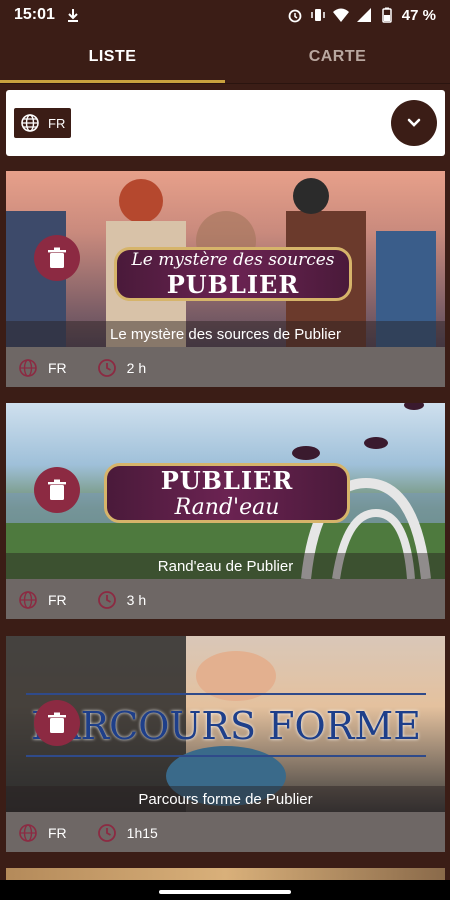 The height and width of the screenshot is (900, 450). I want to click on tour-card-partial, so click(225, 874).